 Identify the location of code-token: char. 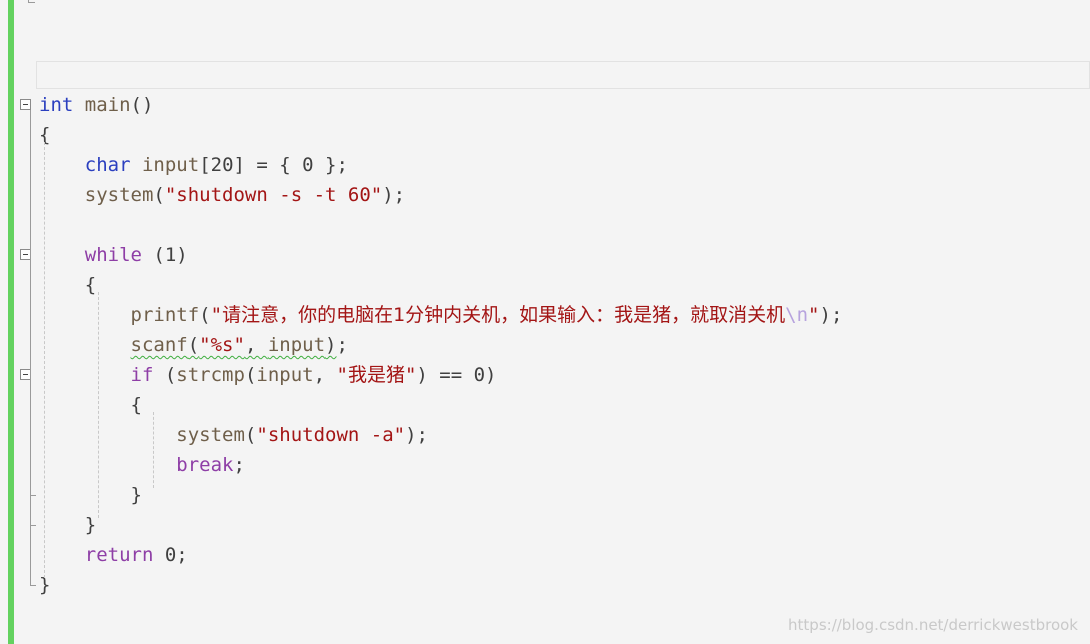
(107, 165).